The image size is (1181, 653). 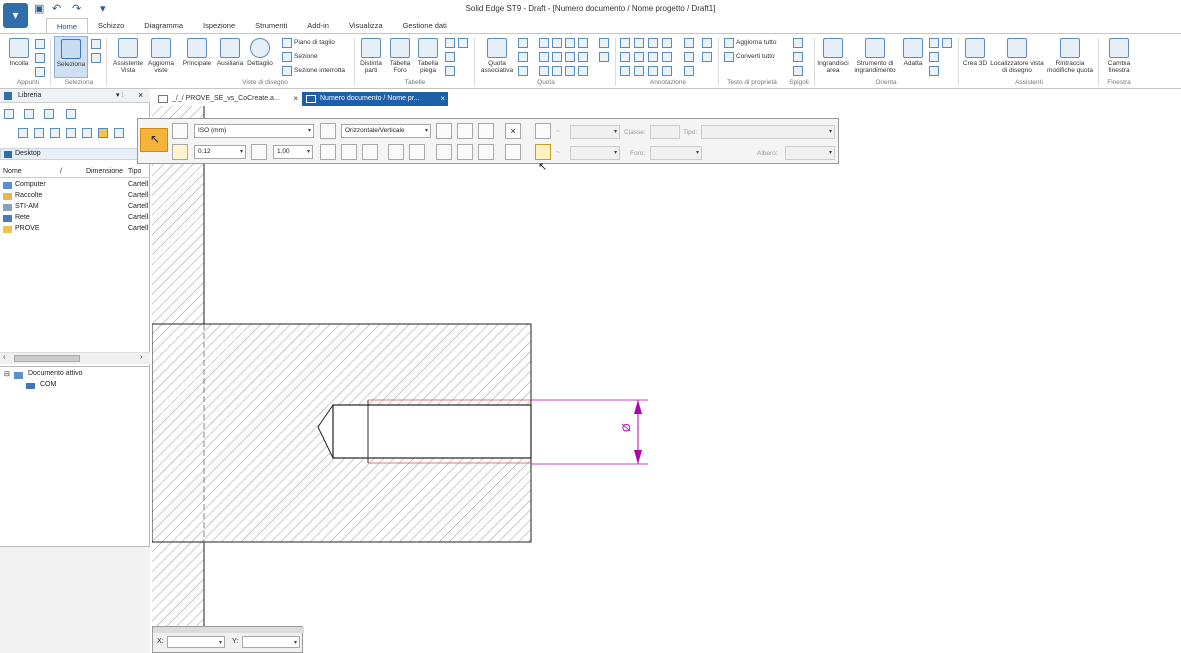 What do you see at coordinates (61, 171) in the screenshot?
I see `column-sort: /` at bounding box center [61, 171].